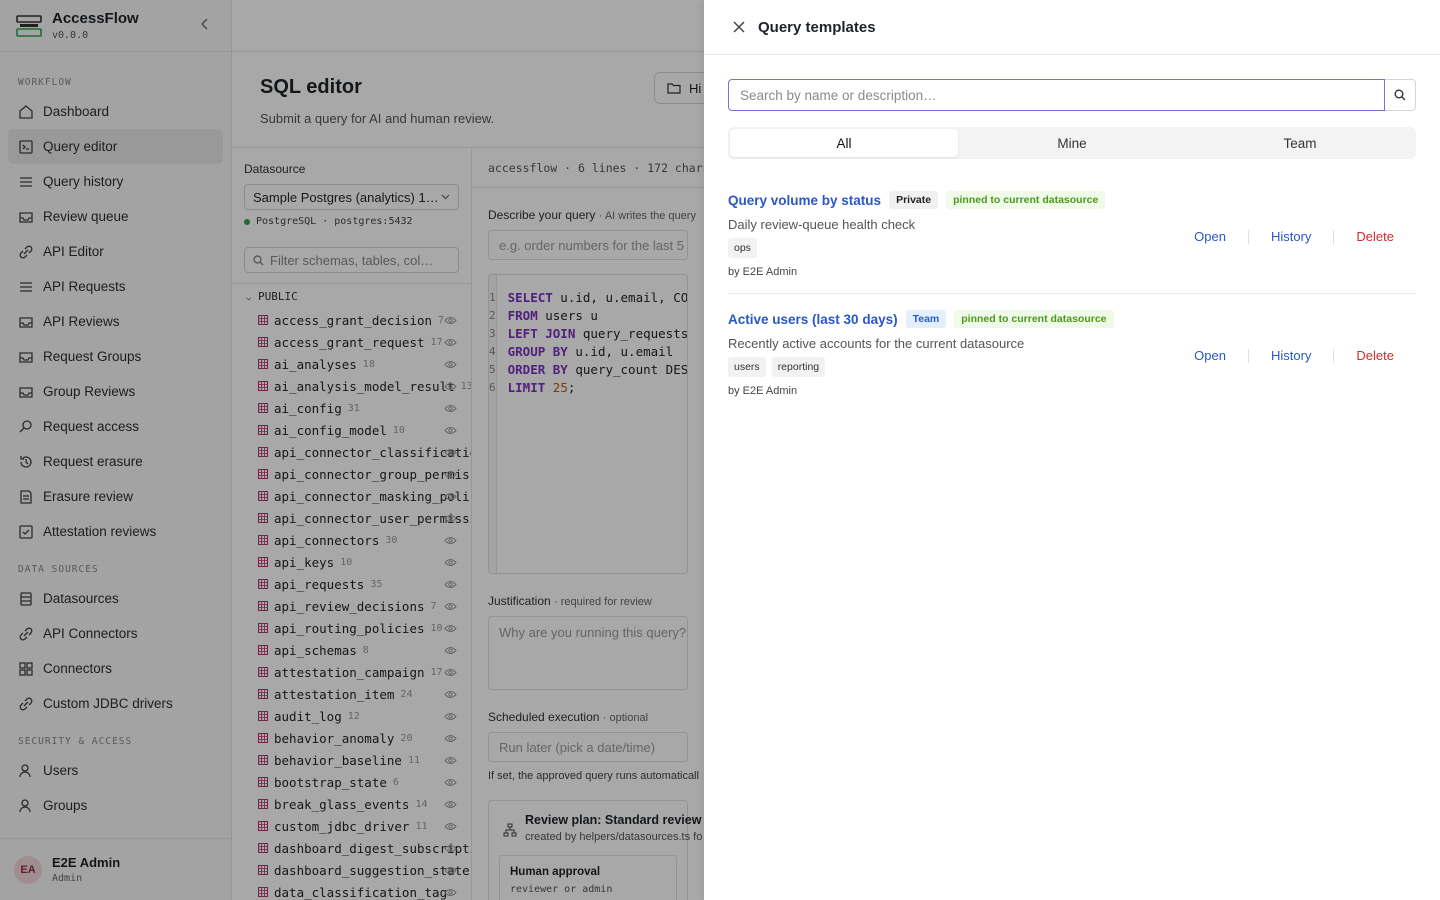 This screenshot has width=1440, height=900. Describe the element at coordinates (844, 143) in the screenshot. I see `tab-all: All` at that location.